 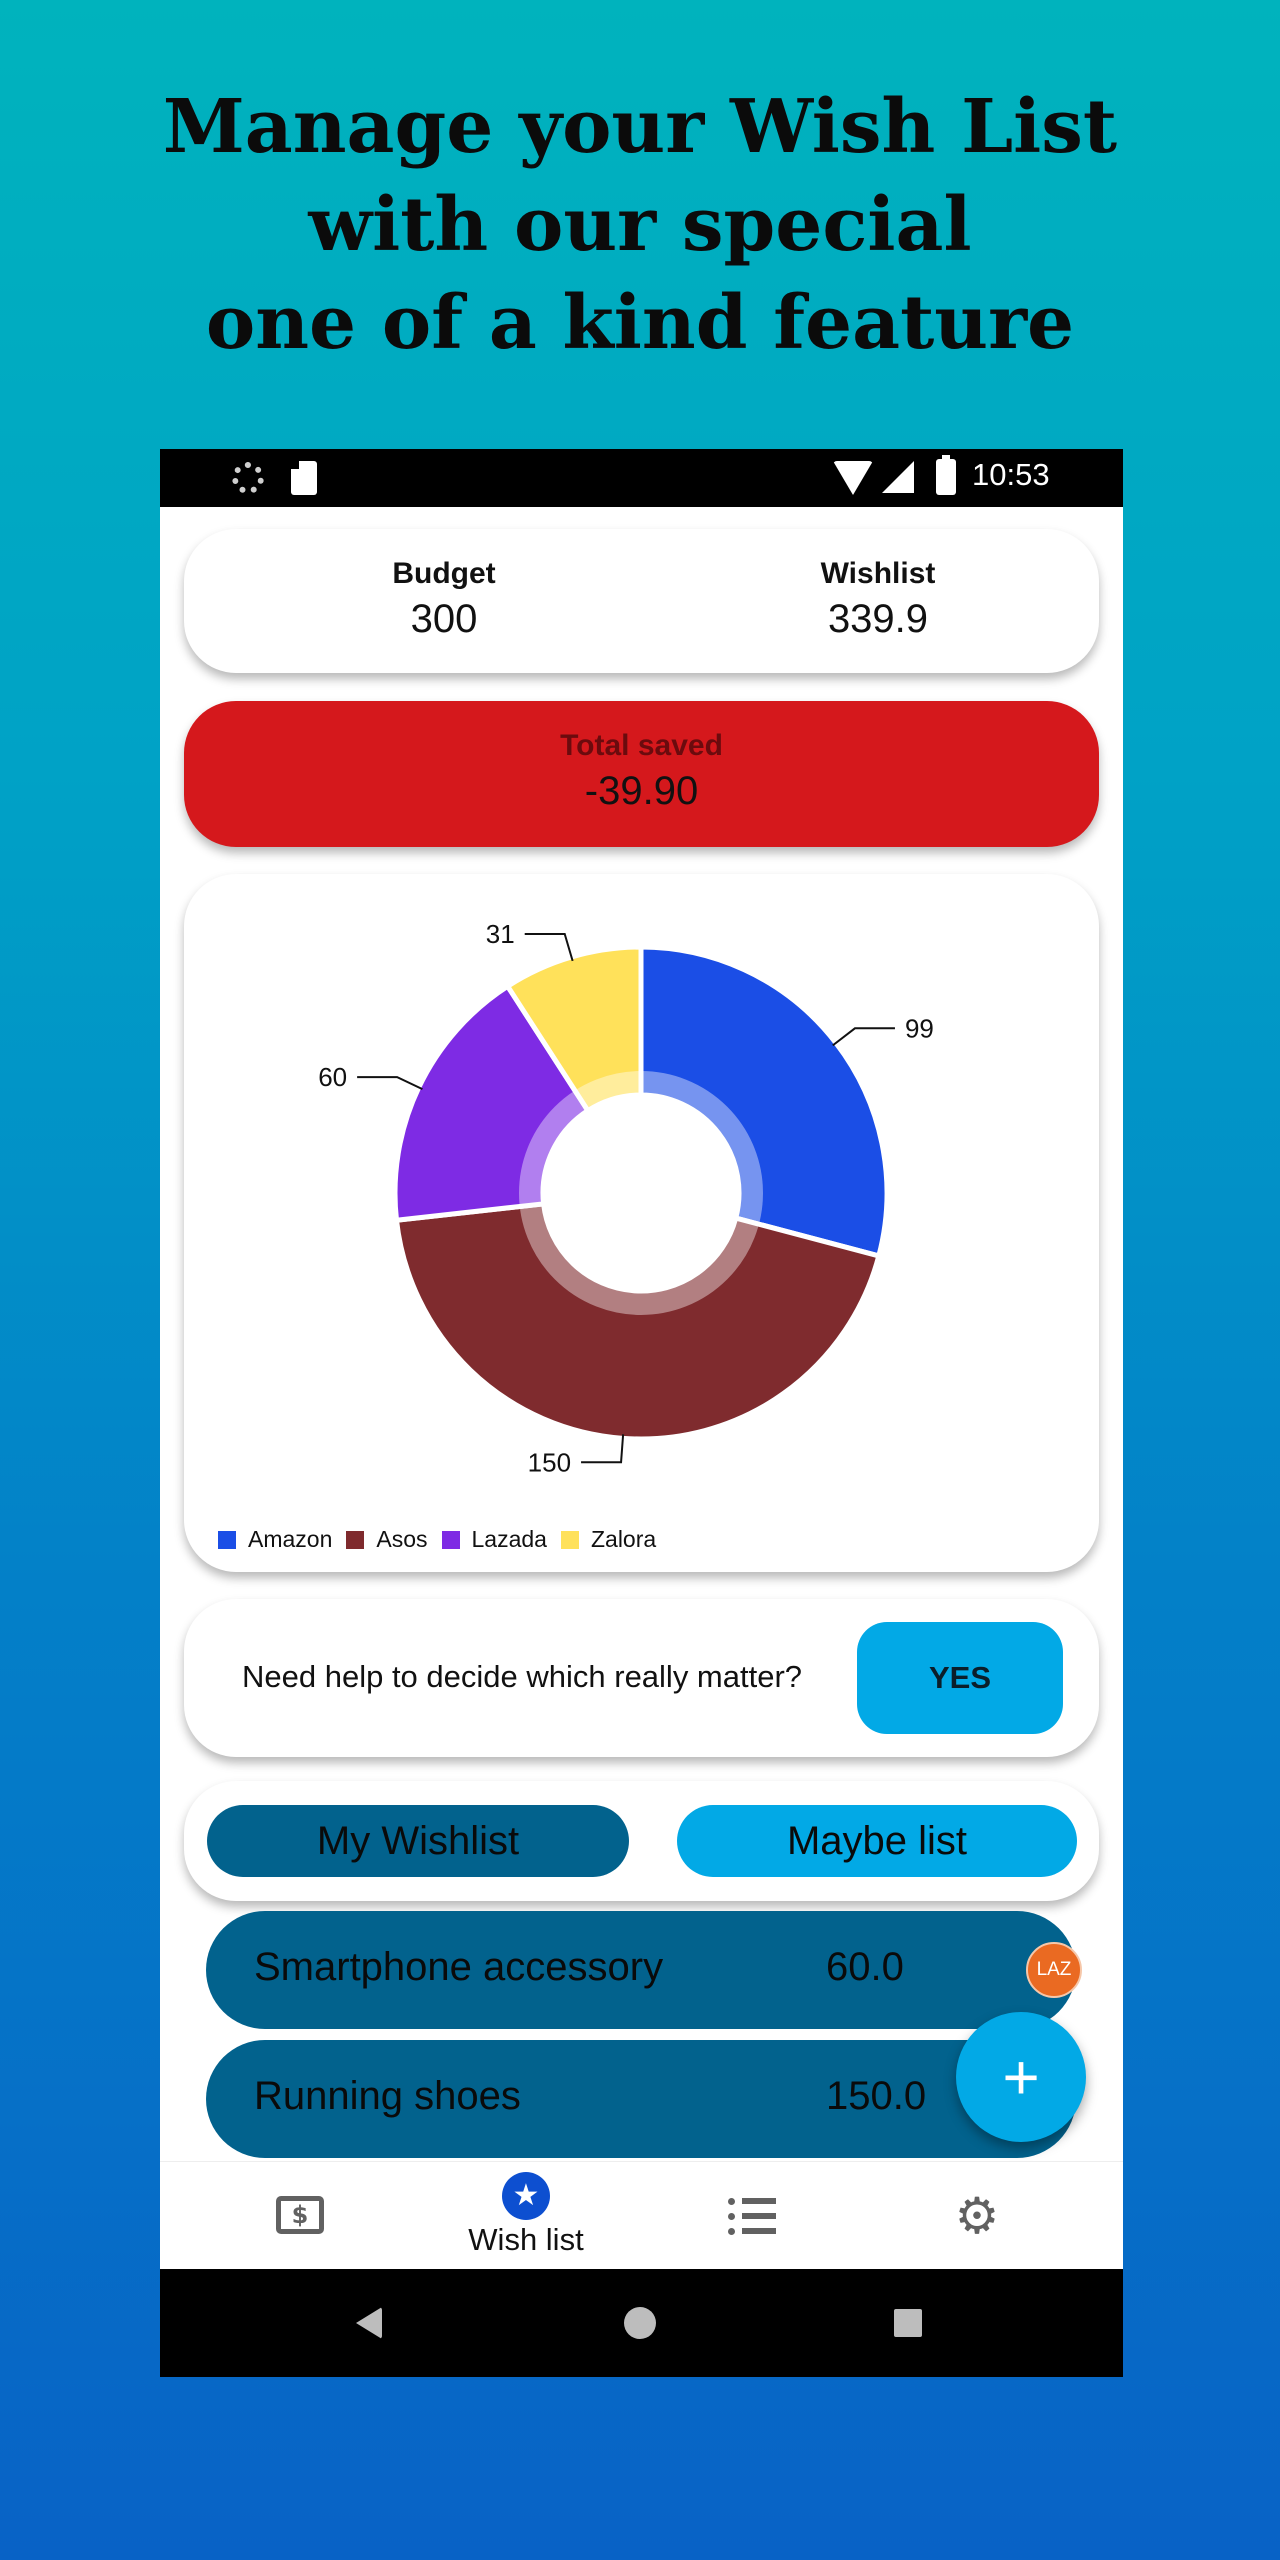 I want to click on back-icon, so click(x=369, y=2323).